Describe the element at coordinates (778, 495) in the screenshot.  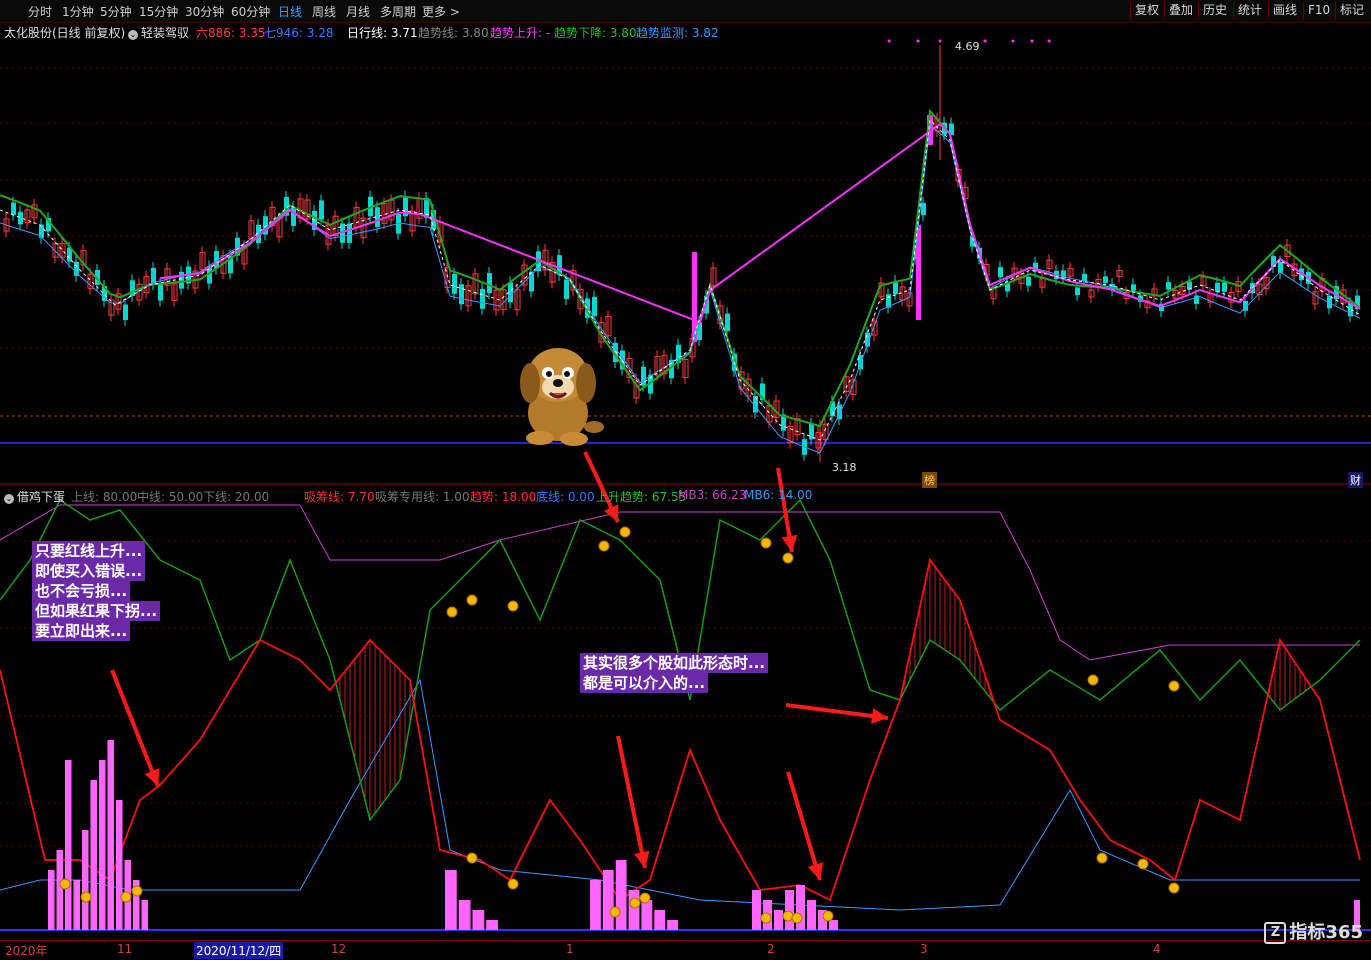
I see `mb6-value: MB6: 14.00` at that location.